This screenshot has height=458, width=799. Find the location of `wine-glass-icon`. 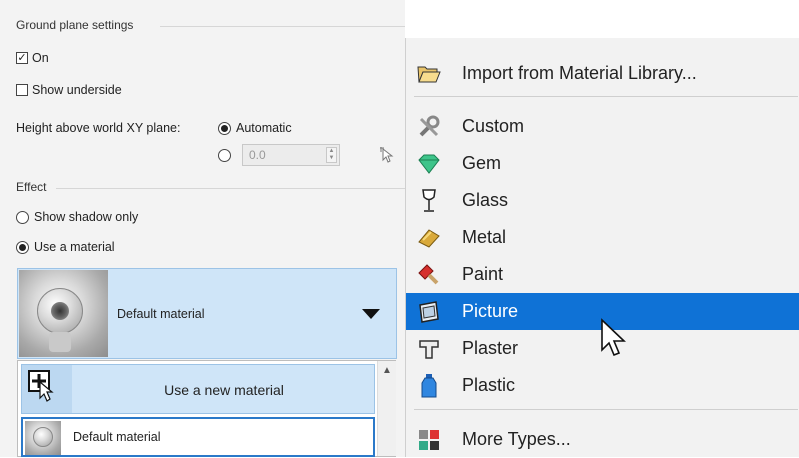

wine-glass-icon is located at coordinates (429, 201).